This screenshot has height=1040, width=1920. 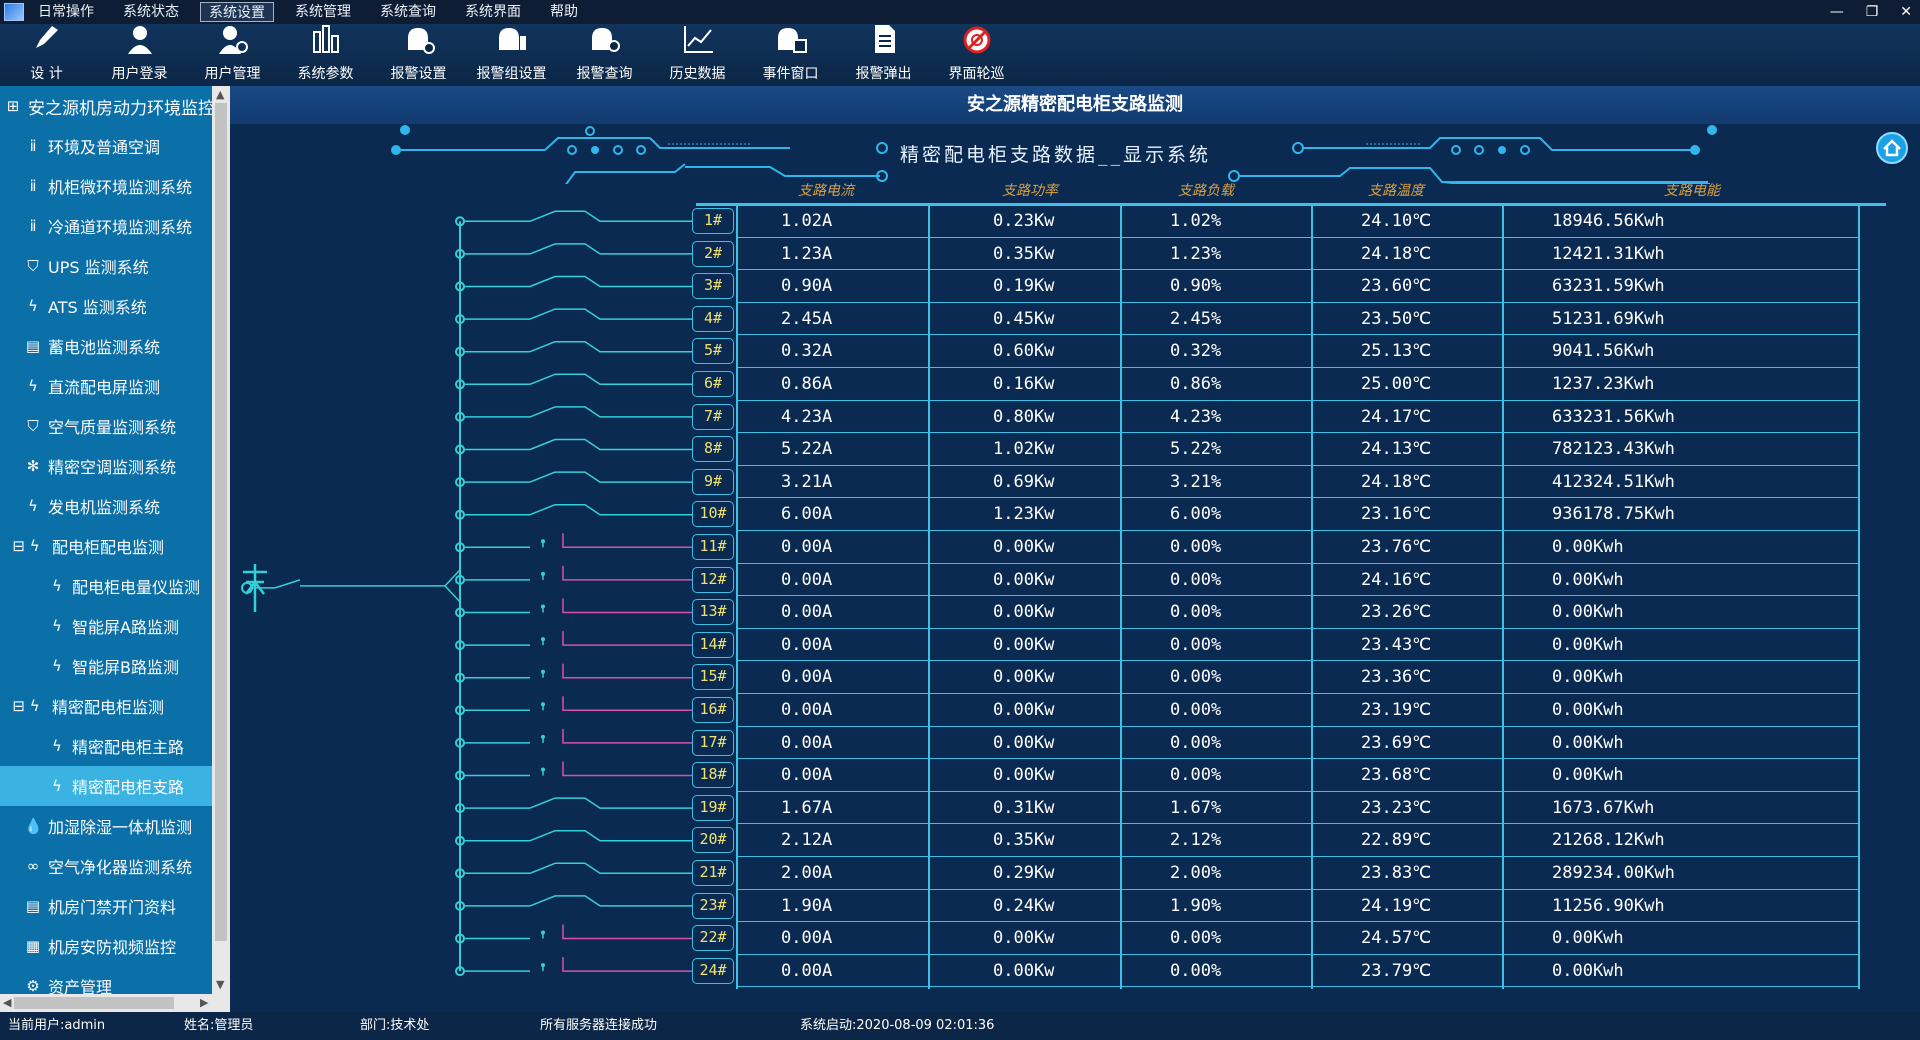 What do you see at coordinates (46, 55) in the screenshot?
I see `toolbar-button-0: 设 计` at bounding box center [46, 55].